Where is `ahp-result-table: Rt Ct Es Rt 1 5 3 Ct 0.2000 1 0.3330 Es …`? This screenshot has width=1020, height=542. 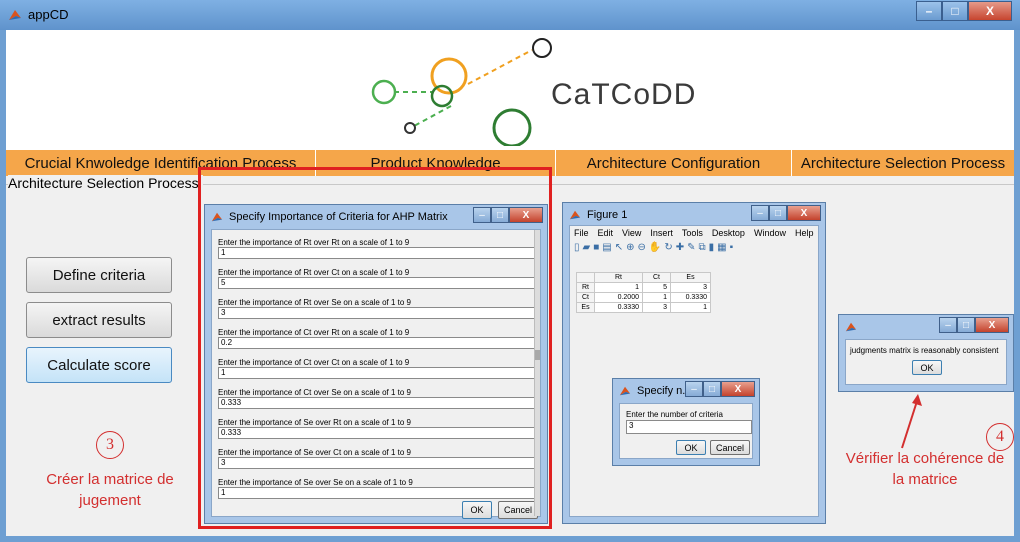 ahp-result-table: Rt Ct Es Rt 1 5 3 Ct 0.2000 1 0.3330 Es … is located at coordinates (643, 292).